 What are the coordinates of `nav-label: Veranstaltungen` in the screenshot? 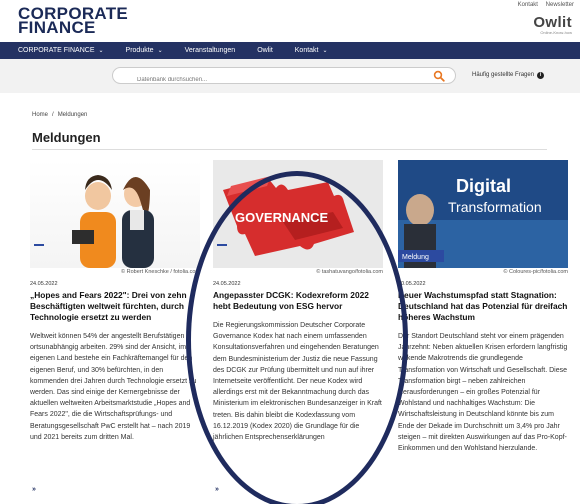 It's located at (210, 50).